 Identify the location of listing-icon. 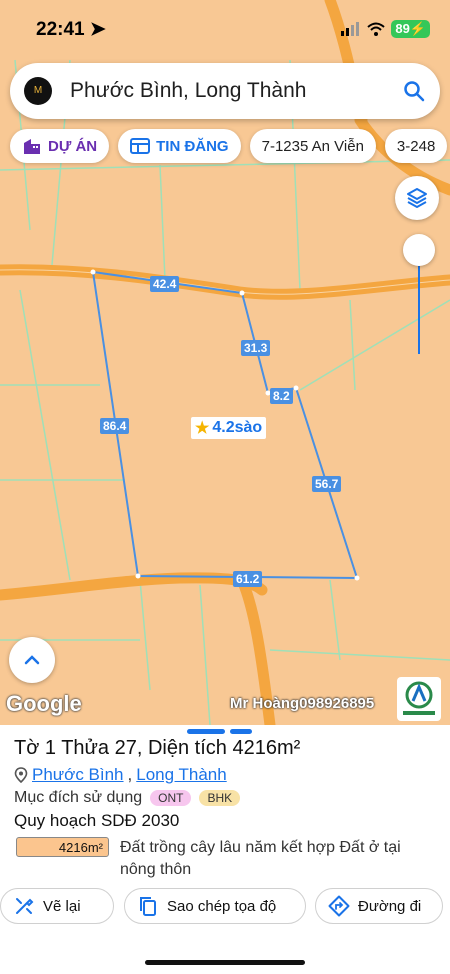
(140, 146).